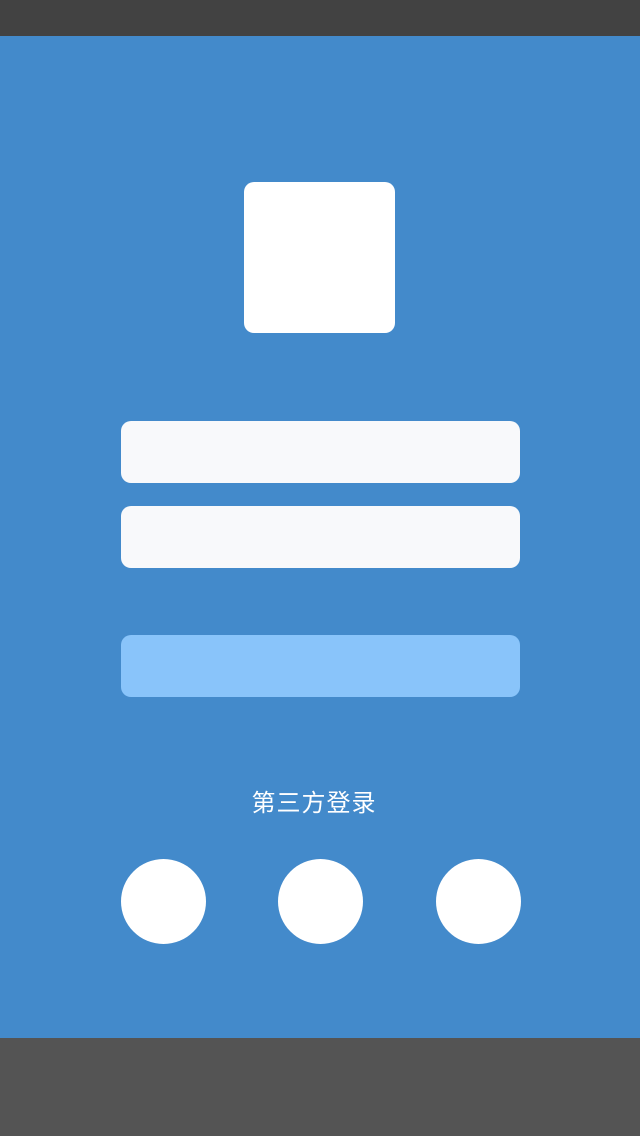  What do you see at coordinates (320, 452) in the screenshot?
I see `username-input` at bounding box center [320, 452].